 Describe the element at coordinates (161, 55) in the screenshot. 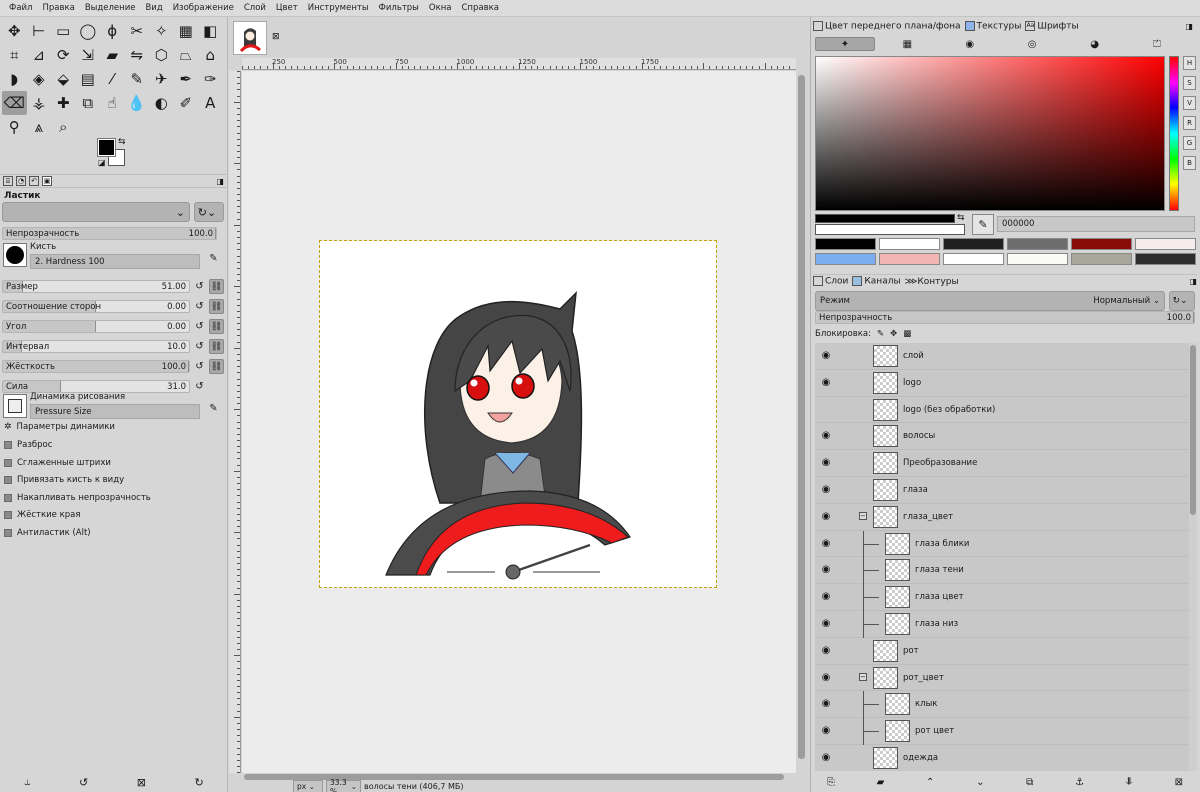

I see `3d-transform-icon: ⬡` at that location.